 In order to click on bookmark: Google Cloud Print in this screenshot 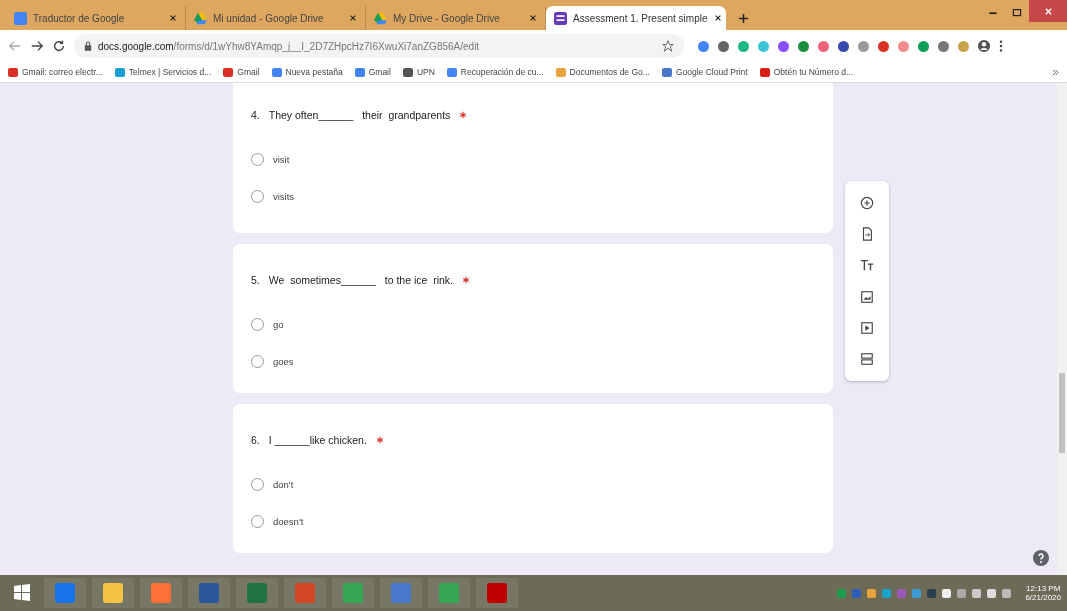, I will do `click(704, 72)`.